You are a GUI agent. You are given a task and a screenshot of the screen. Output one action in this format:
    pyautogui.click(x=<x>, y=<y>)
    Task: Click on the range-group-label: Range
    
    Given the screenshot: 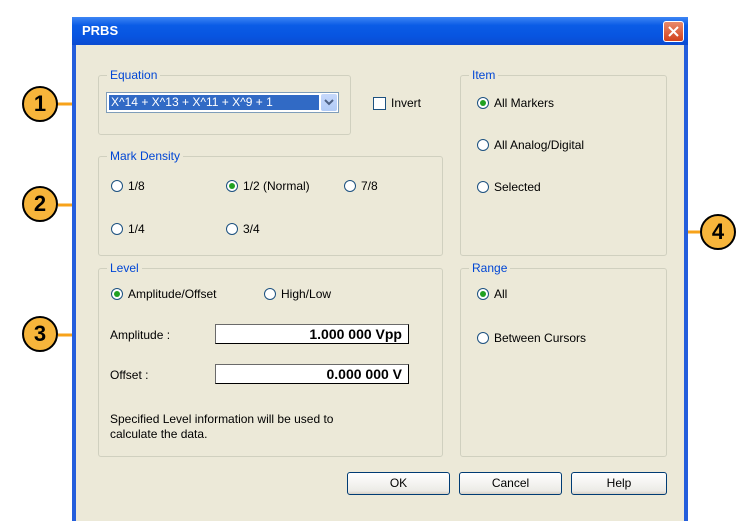 What is the action you would take?
    pyautogui.click(x=490, y=268)
    